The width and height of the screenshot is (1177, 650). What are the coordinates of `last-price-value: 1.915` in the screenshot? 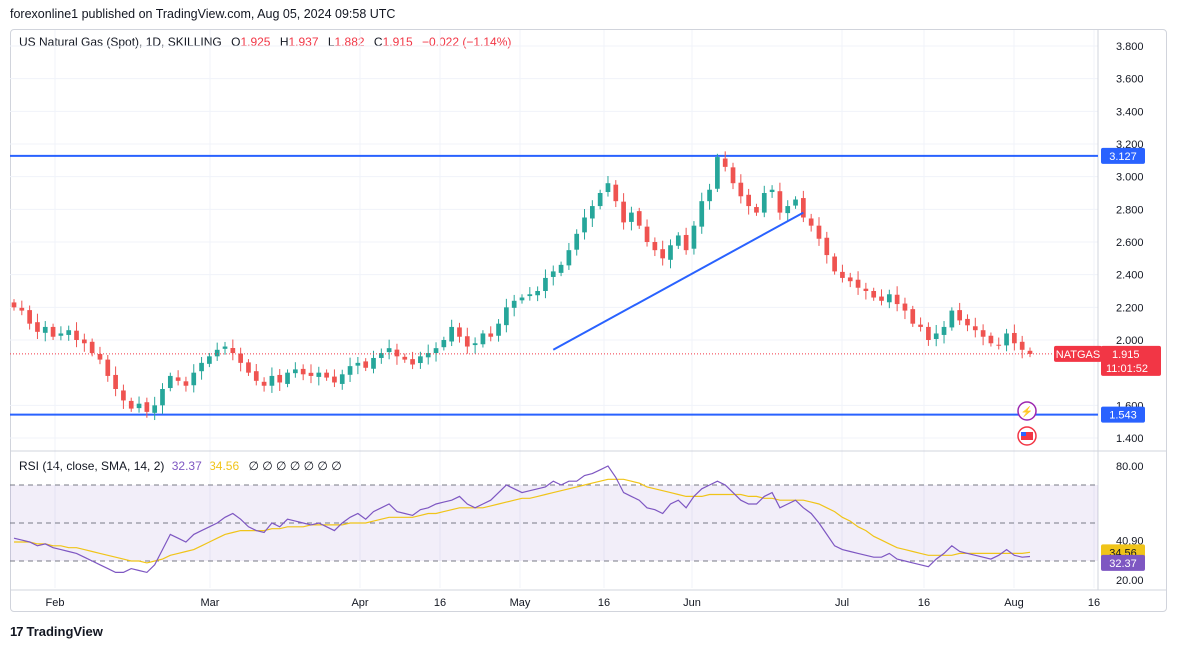 It's located at (1126, 355).